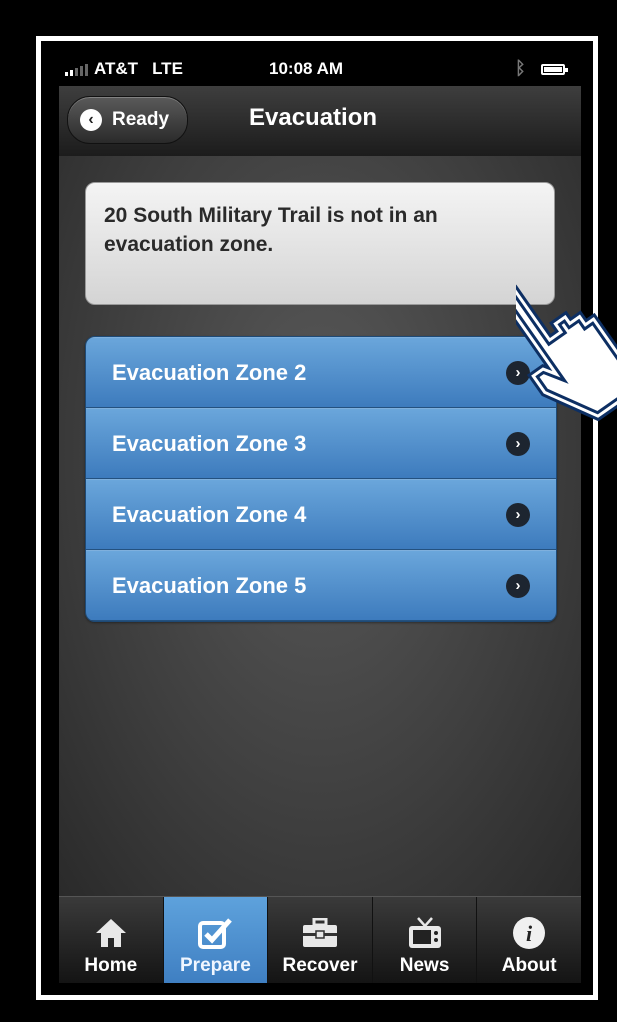 This screenshot has width=617, height=1022. Describe the element at coordinates (321, 443) in the screenshot. I see `zone-item: Evacuation Zone 3 ›` at that location.